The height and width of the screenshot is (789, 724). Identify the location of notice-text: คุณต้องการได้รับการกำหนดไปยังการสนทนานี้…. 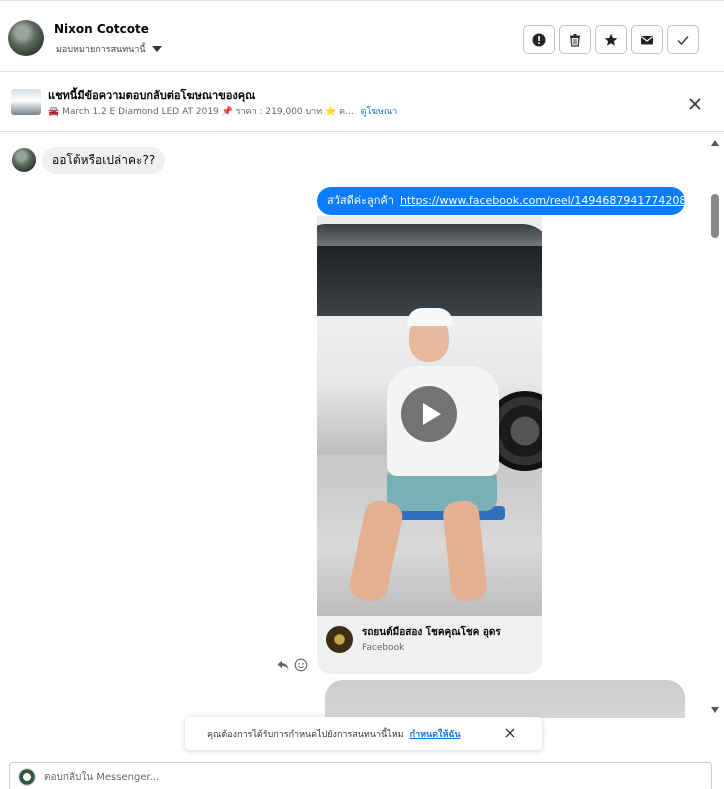
(305, 734).